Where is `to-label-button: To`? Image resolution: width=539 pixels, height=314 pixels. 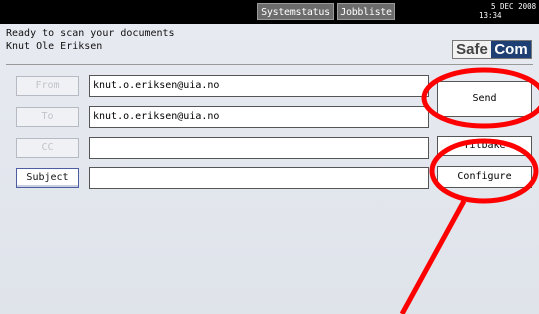
to-label-button: To is located at coordinates (47, 117).